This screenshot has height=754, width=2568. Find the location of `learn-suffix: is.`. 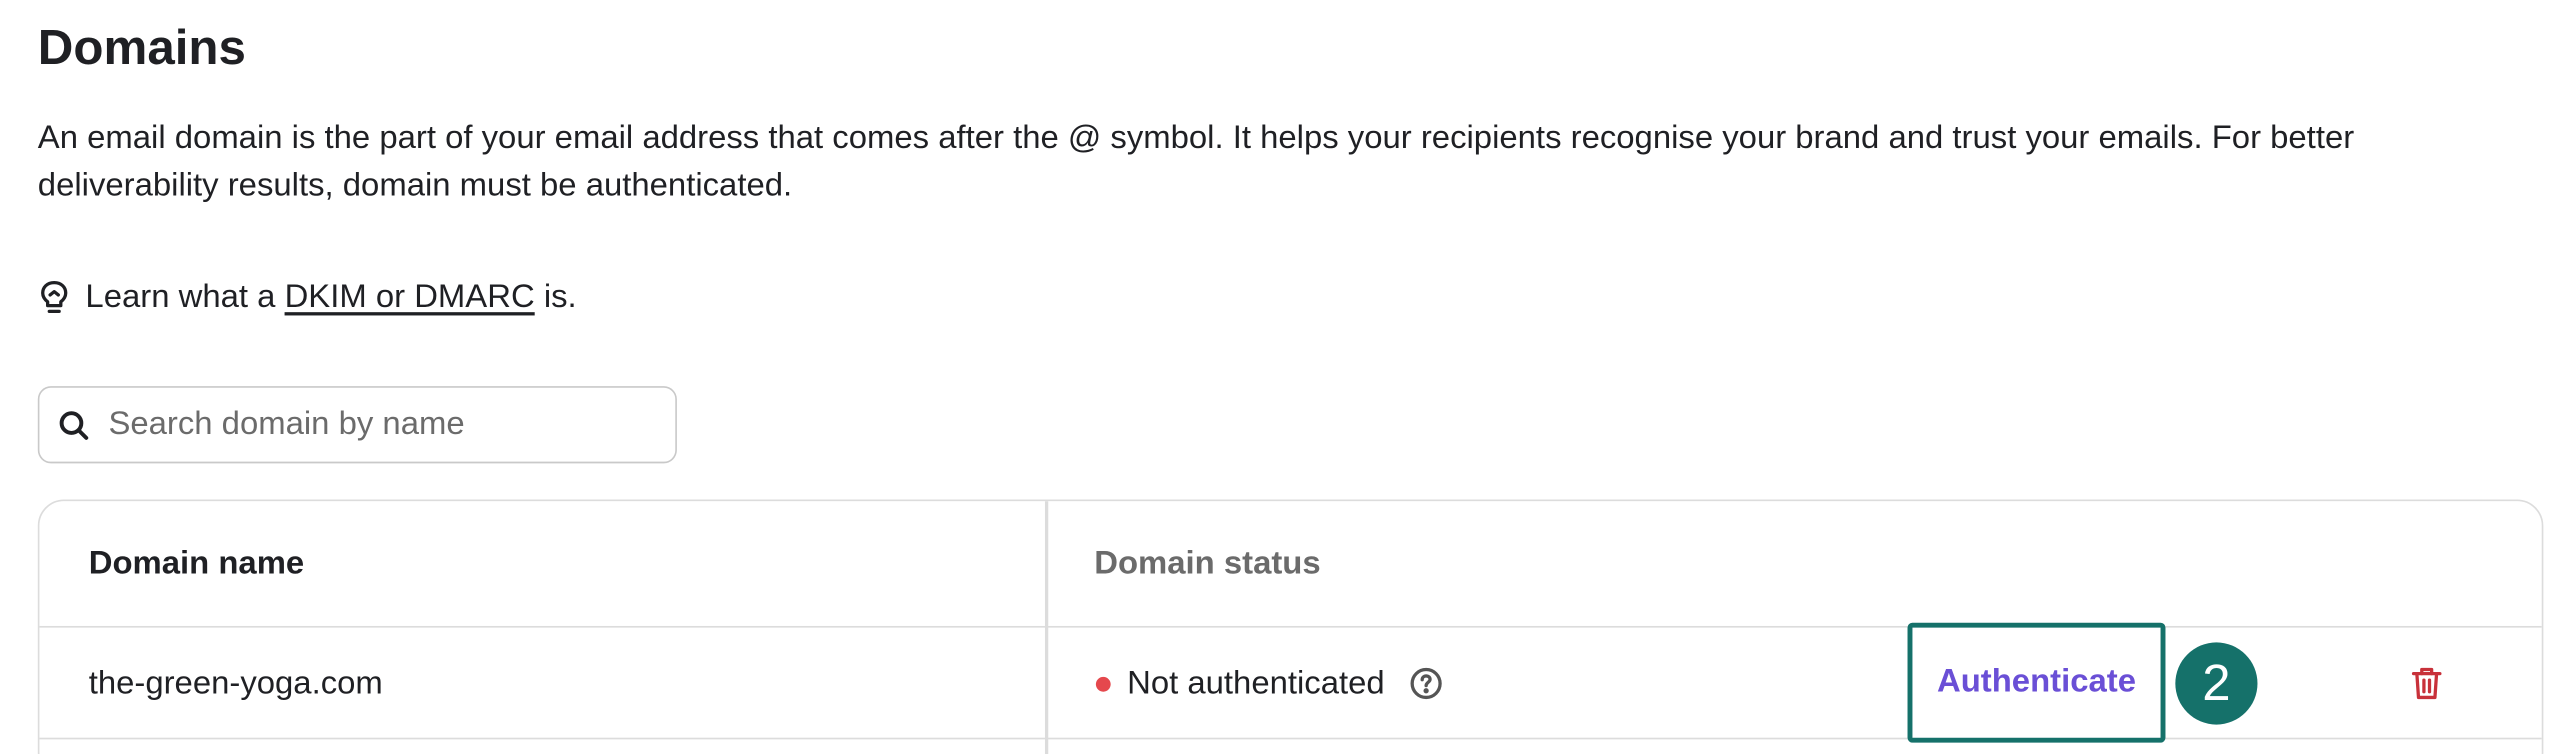

learn-suffix: is. is located at coordinates (555, 296).